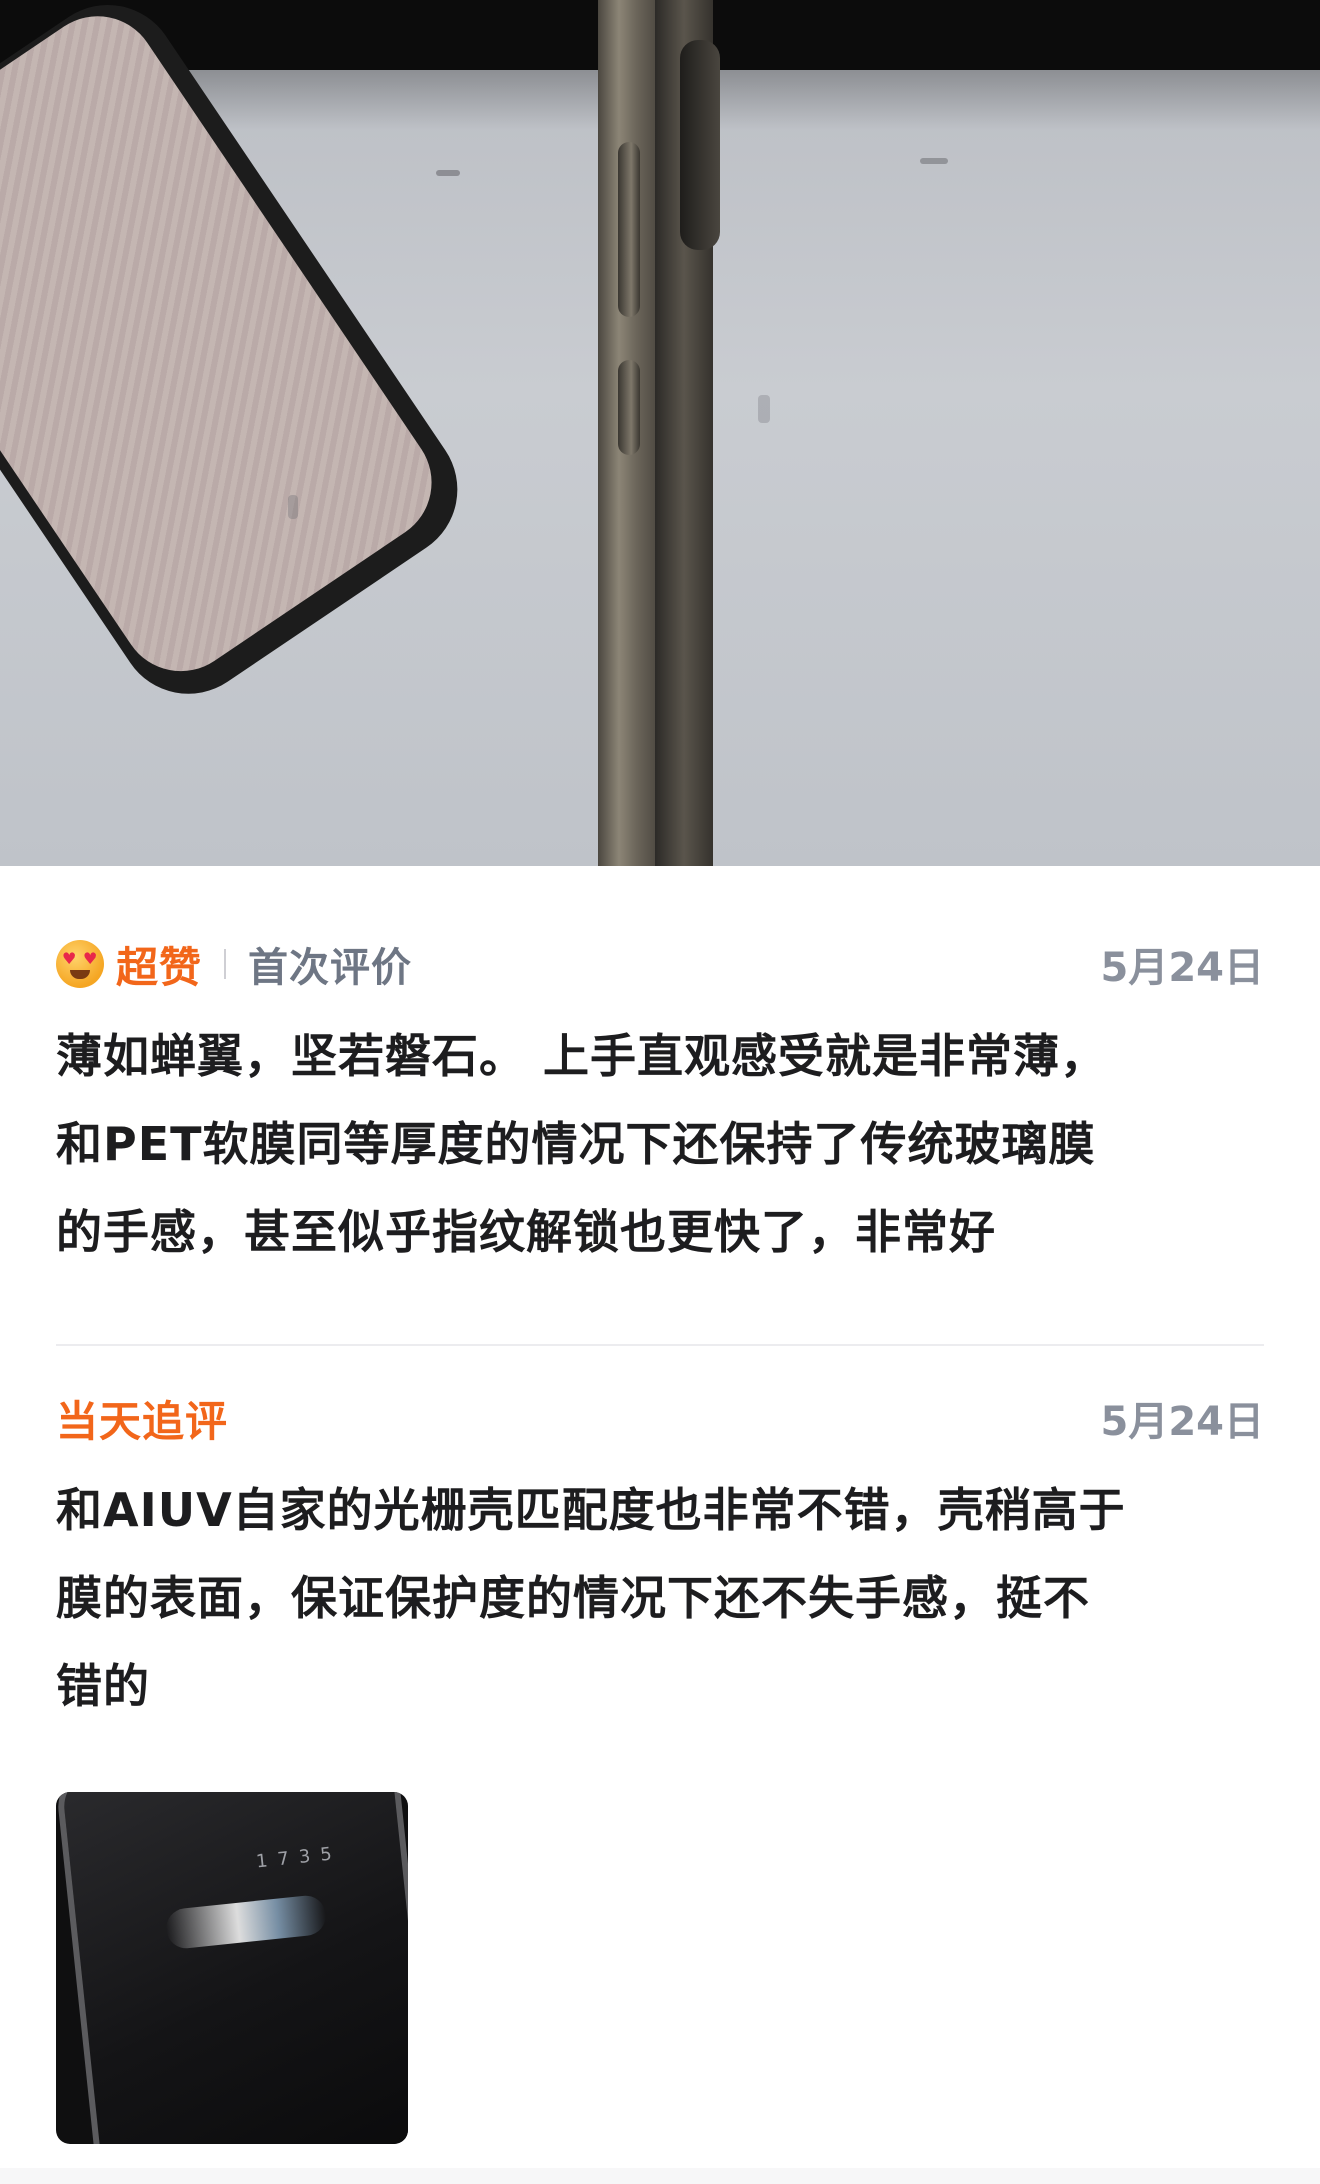  What do you see at coordinates (629, 407) in the screenshot?
I see `volume-down-button` at bounding box center [629, 407].